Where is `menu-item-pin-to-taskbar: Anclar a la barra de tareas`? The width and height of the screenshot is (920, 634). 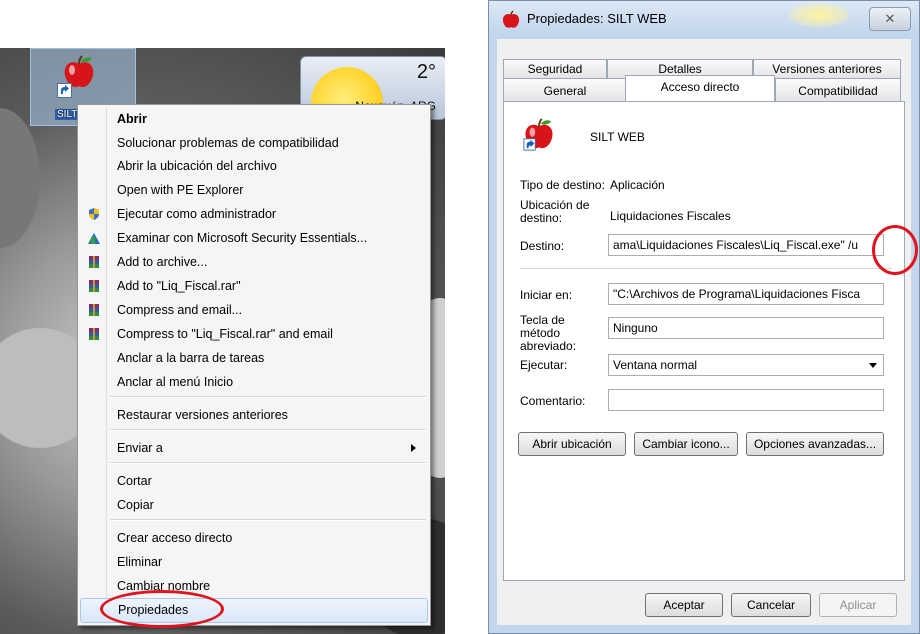
menu-item-pin-to-taskbar: Anclar a la barra de tareas is located at coordinates (254, 358).